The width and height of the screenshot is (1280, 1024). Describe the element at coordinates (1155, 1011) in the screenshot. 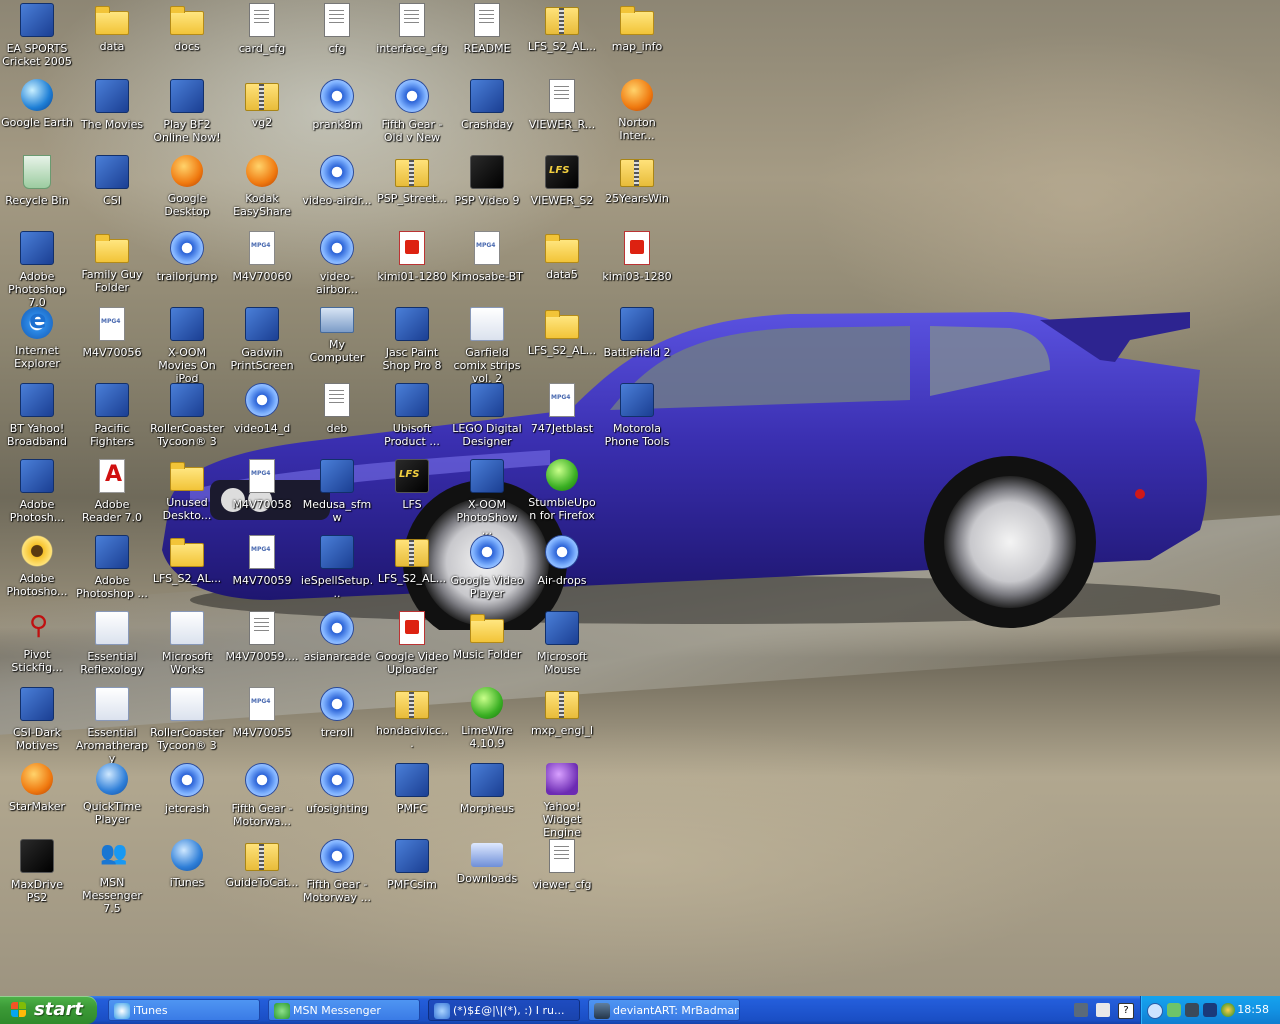

I see `show-hidden-icons-chevron-icon` at that location.